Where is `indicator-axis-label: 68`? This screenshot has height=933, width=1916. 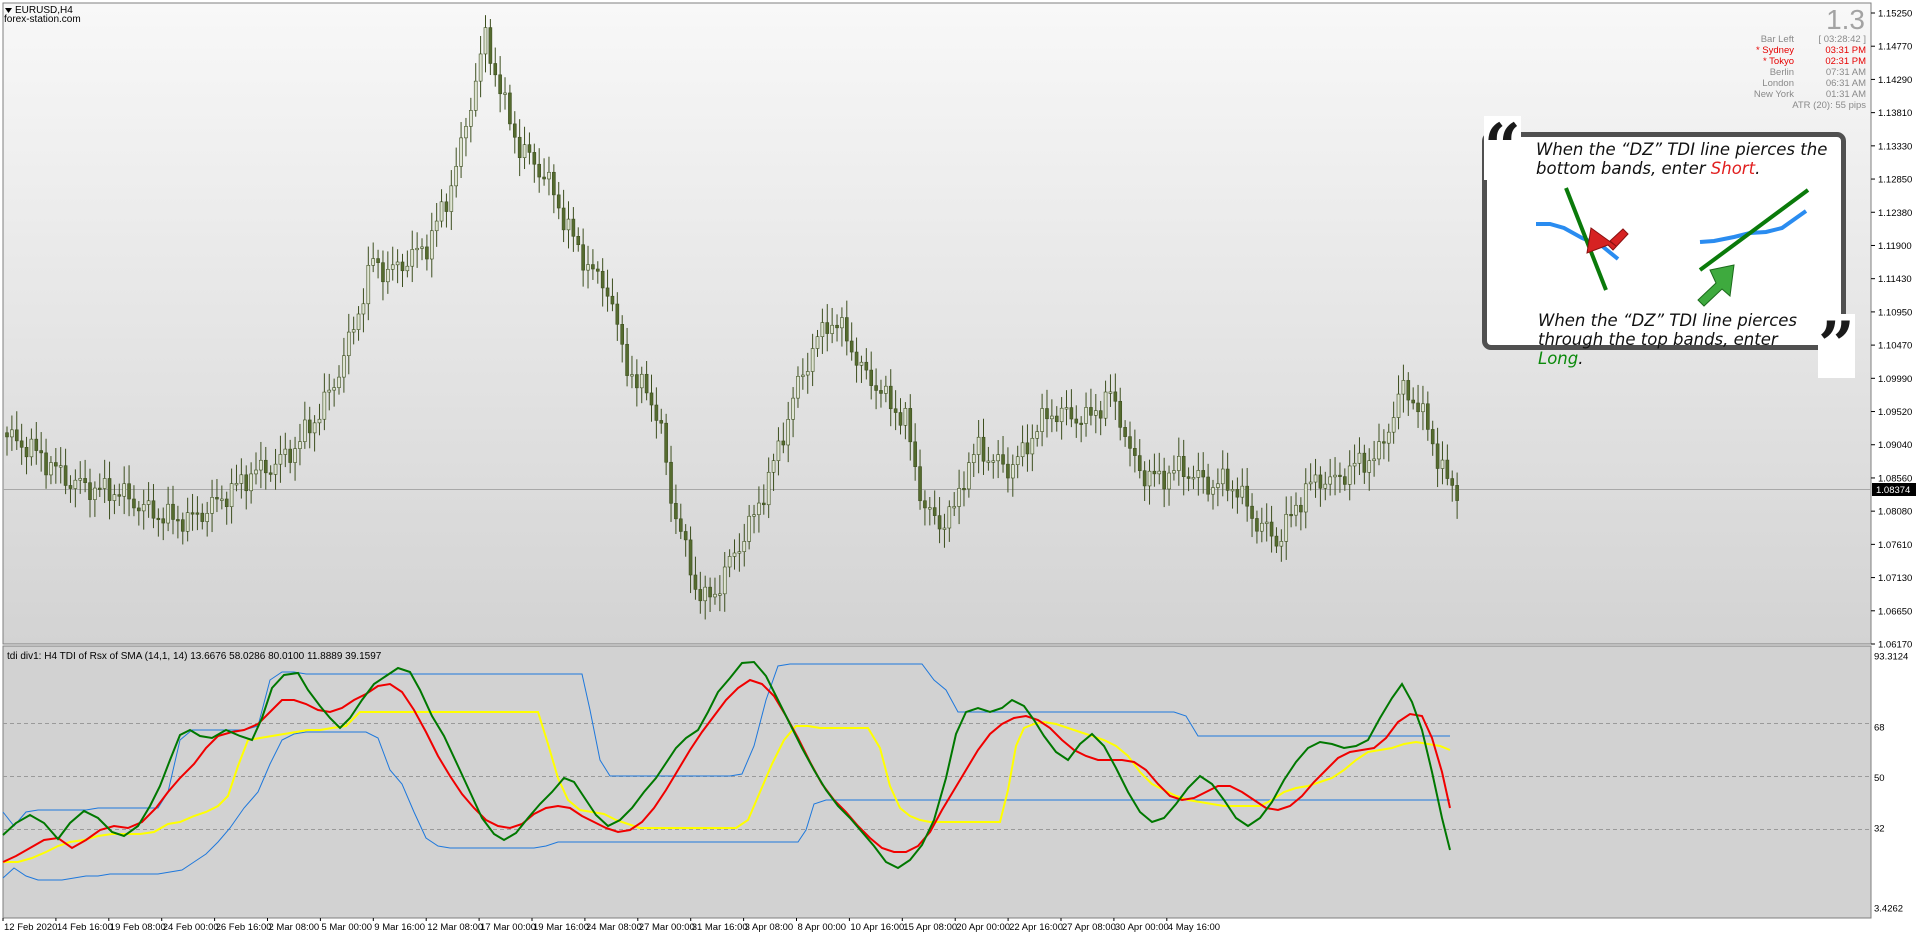
indicator-axis-label: 68 is located at coordinates (1879, 727).